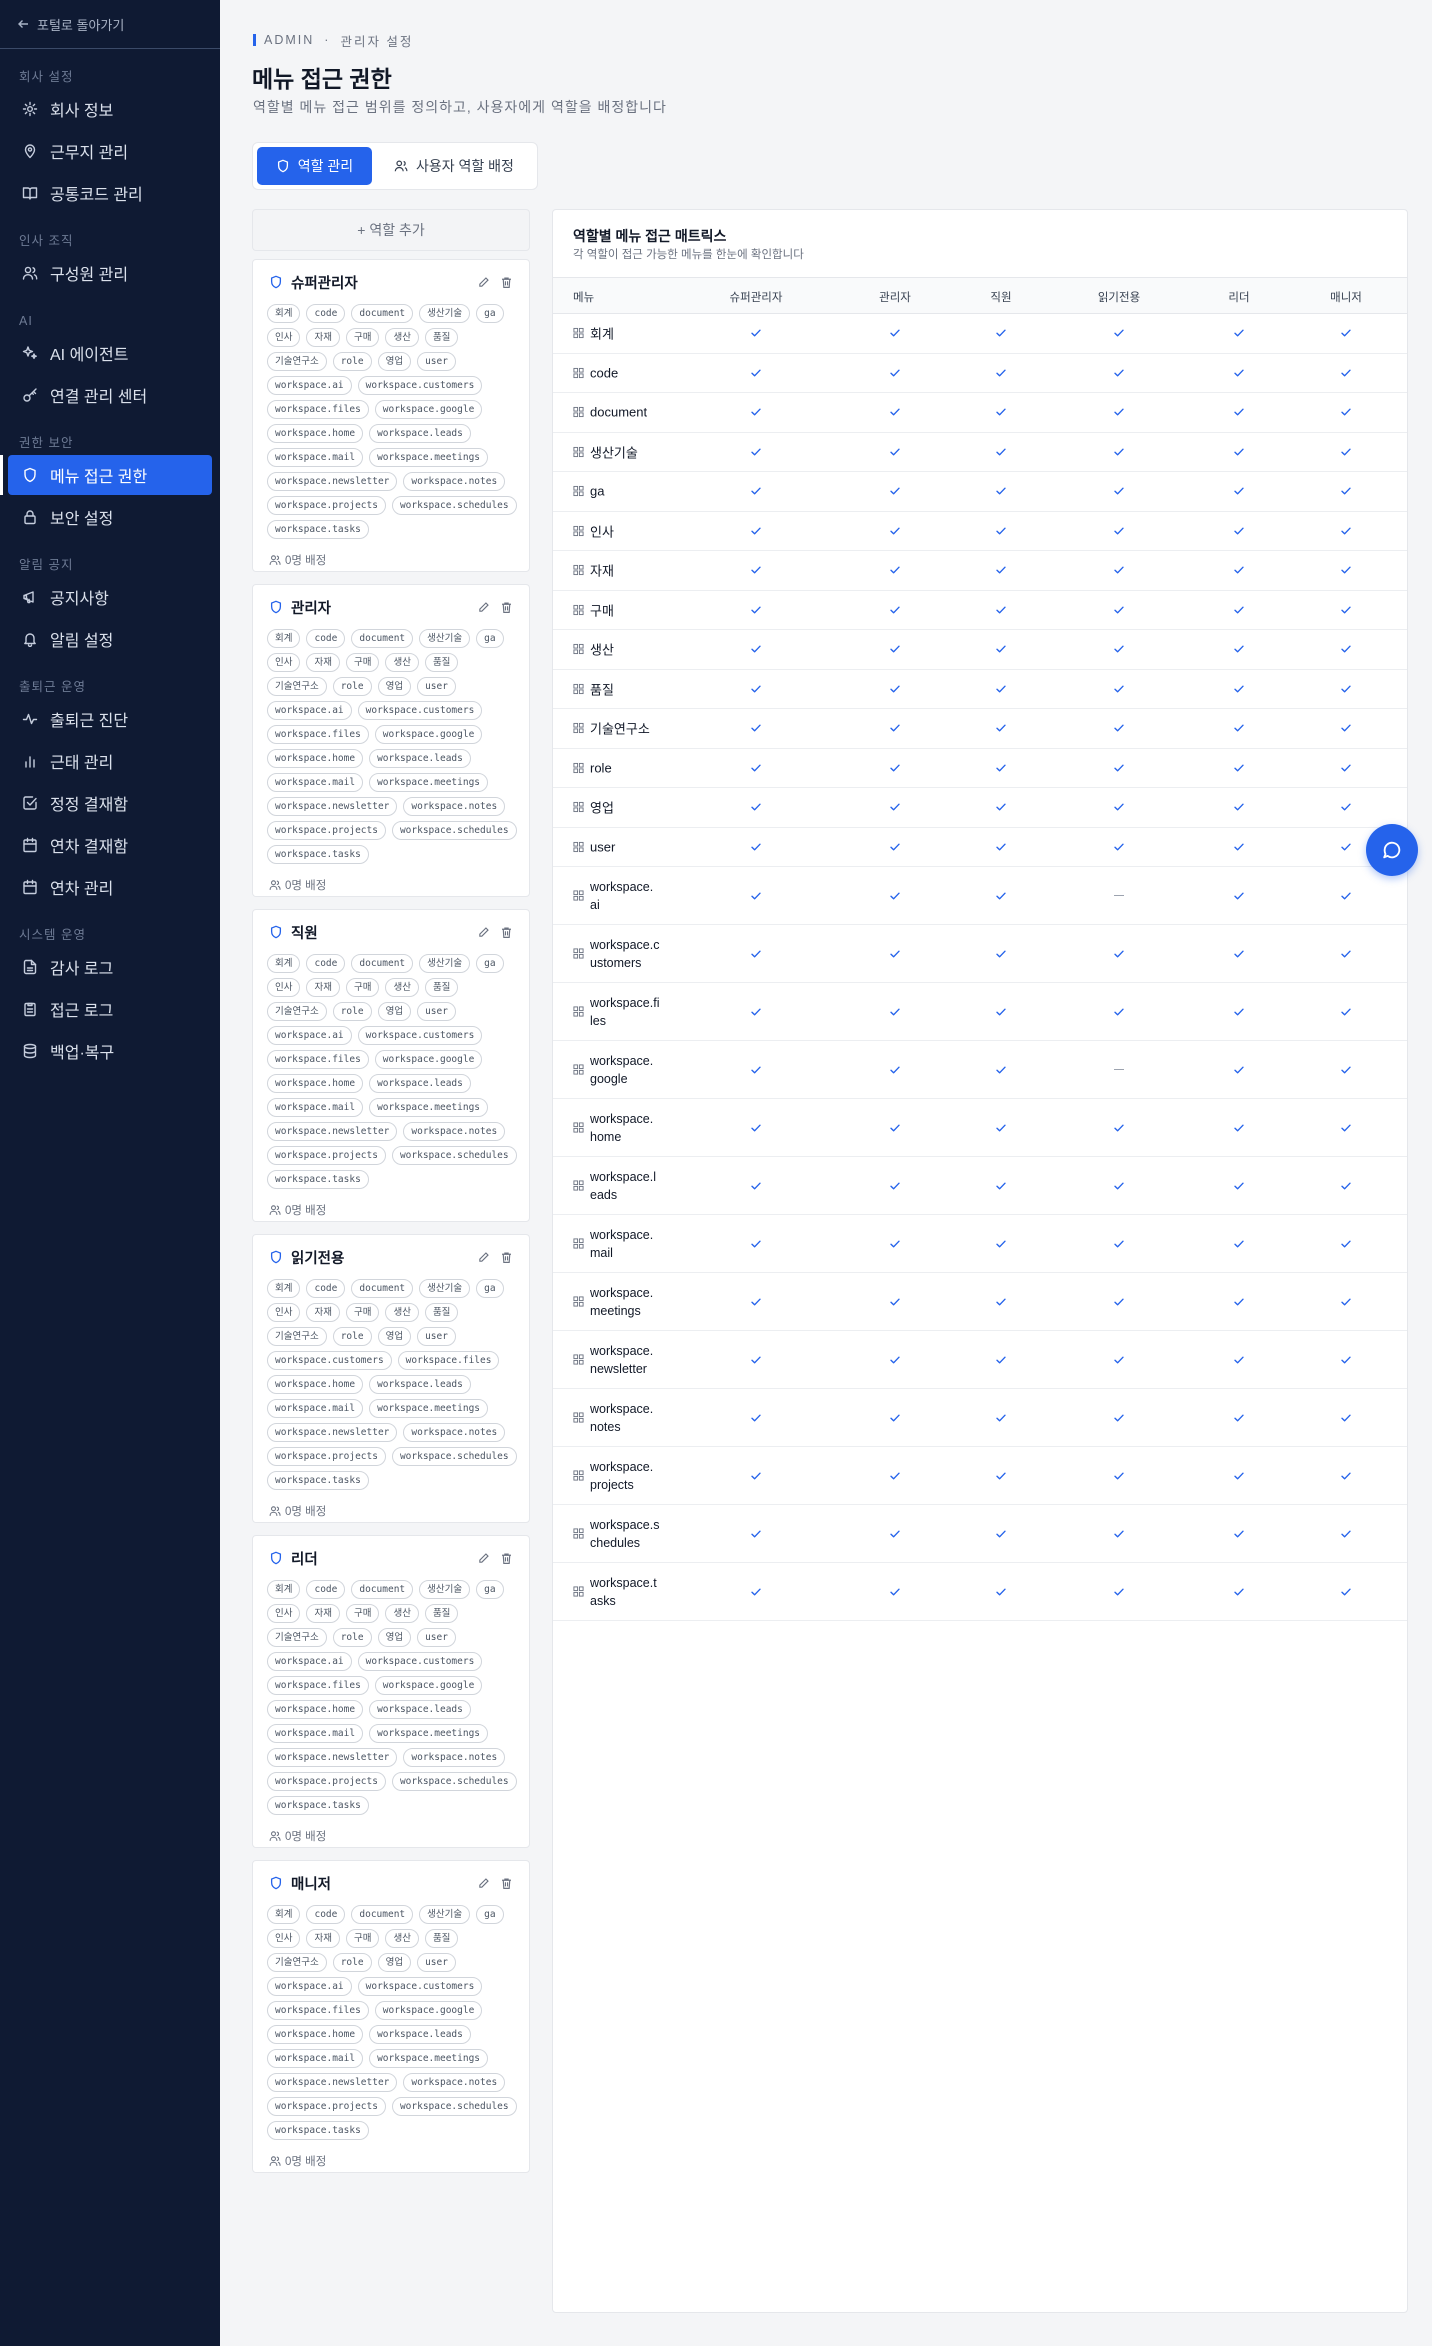 The height and width of the screenshot is (2346, 1432). Describe the element at coordinates (110, 517) in the screenshot. I see `sidebar-item-3-1: 보안 설정` at that location.